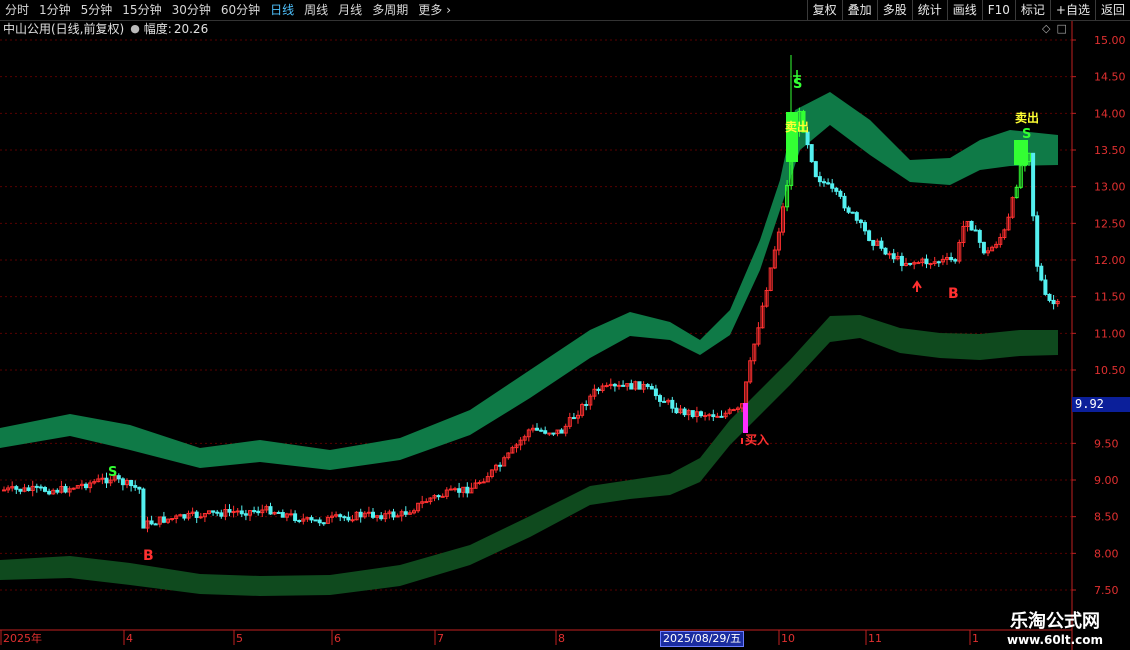  Describe the element at coordinates (17, 10) in the screenshot. I see `period-tab-0: 分时` at that location.